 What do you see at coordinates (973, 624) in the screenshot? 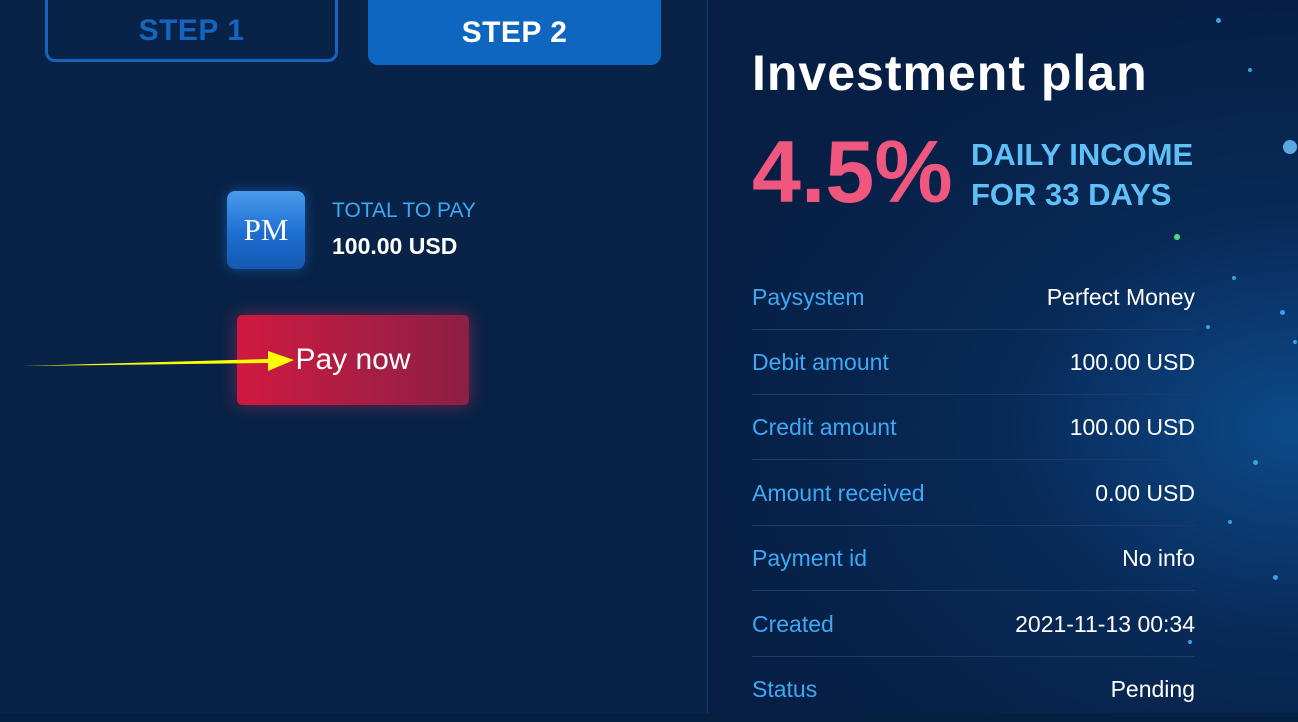
I see `detail-row-created: Created 2021-11-13 00:34` at bounding box center [973, 624].